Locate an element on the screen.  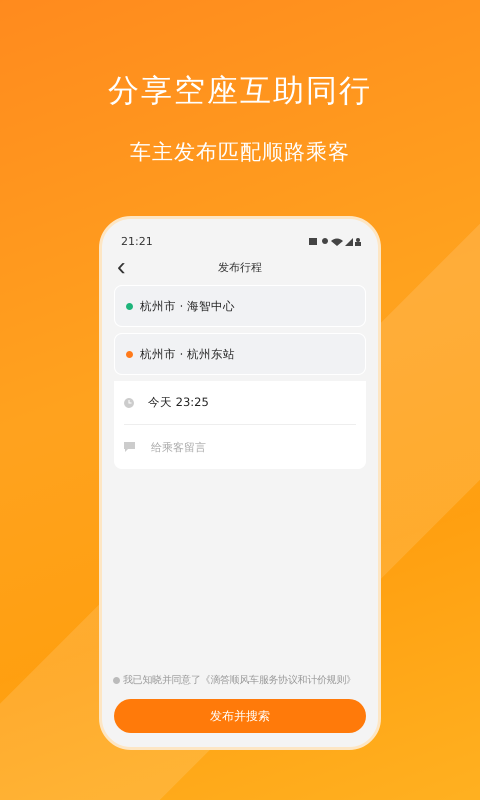
page-title: 发布行程 is located at coordinates (240, 267).